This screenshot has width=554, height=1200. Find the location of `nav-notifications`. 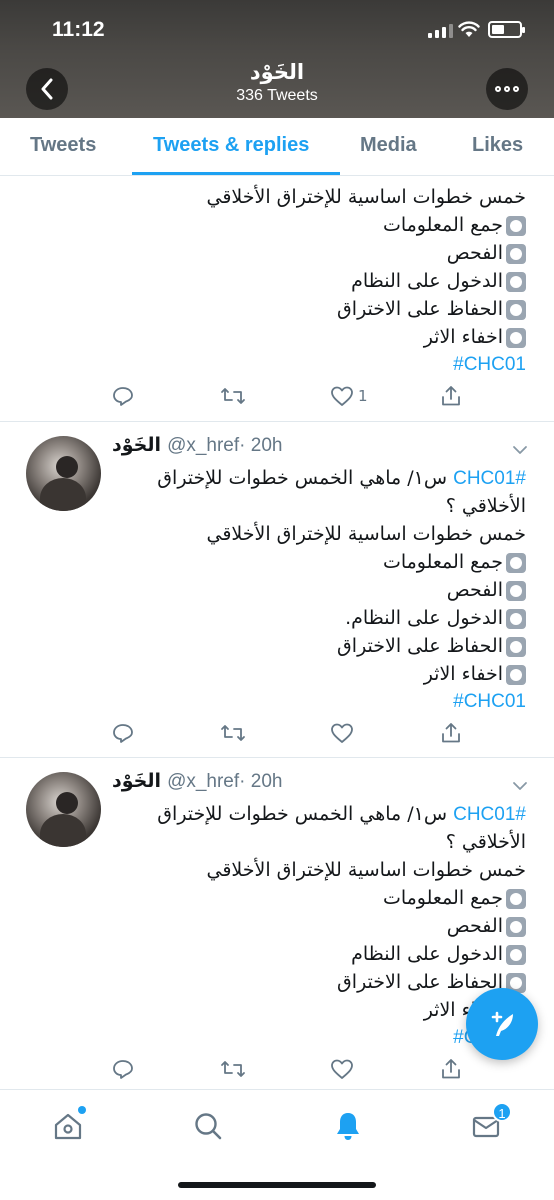

nav-notifications is located at coordinates (348, 1126).